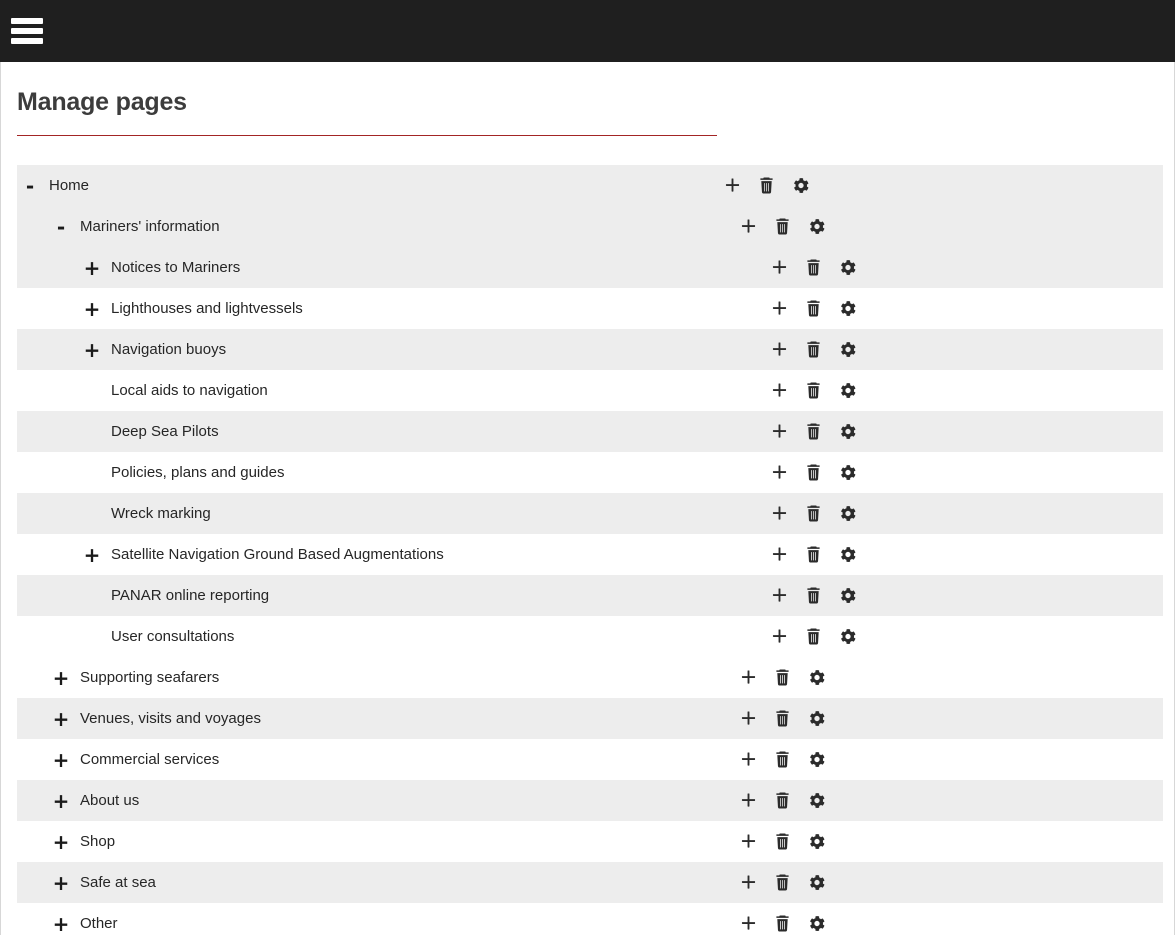 Image resolution: width=1175 pixels, height=943 pixels. Describe the element at coordinates (102, 102) in the screenshot. I see `page-title: Manage pages` at that location.